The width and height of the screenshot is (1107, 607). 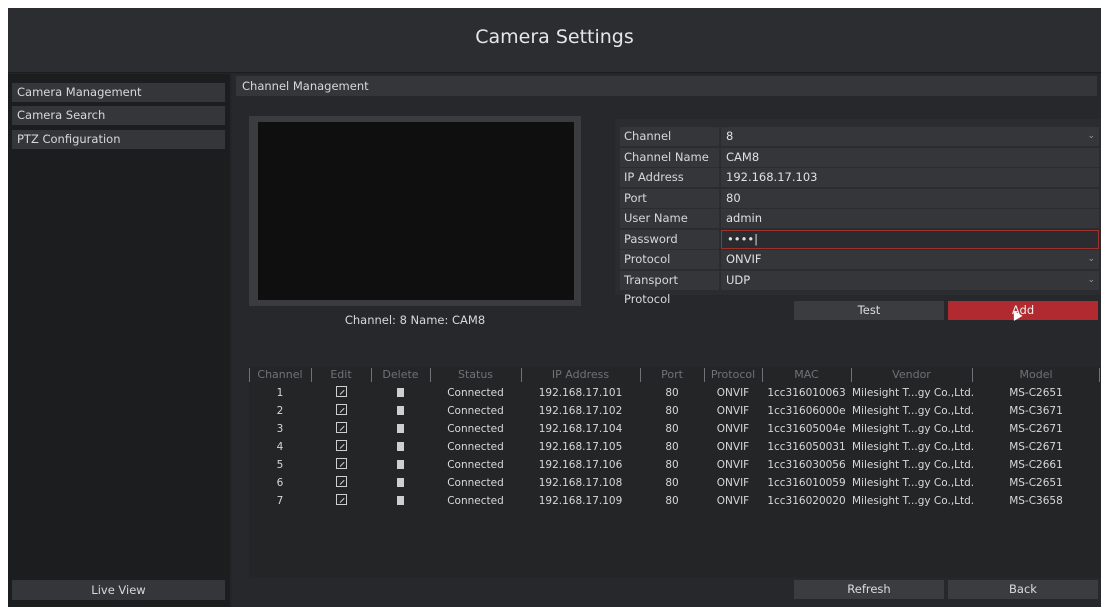 I want to click on ip-address-field: 192.168.17.103, so click(x=910, y=177).